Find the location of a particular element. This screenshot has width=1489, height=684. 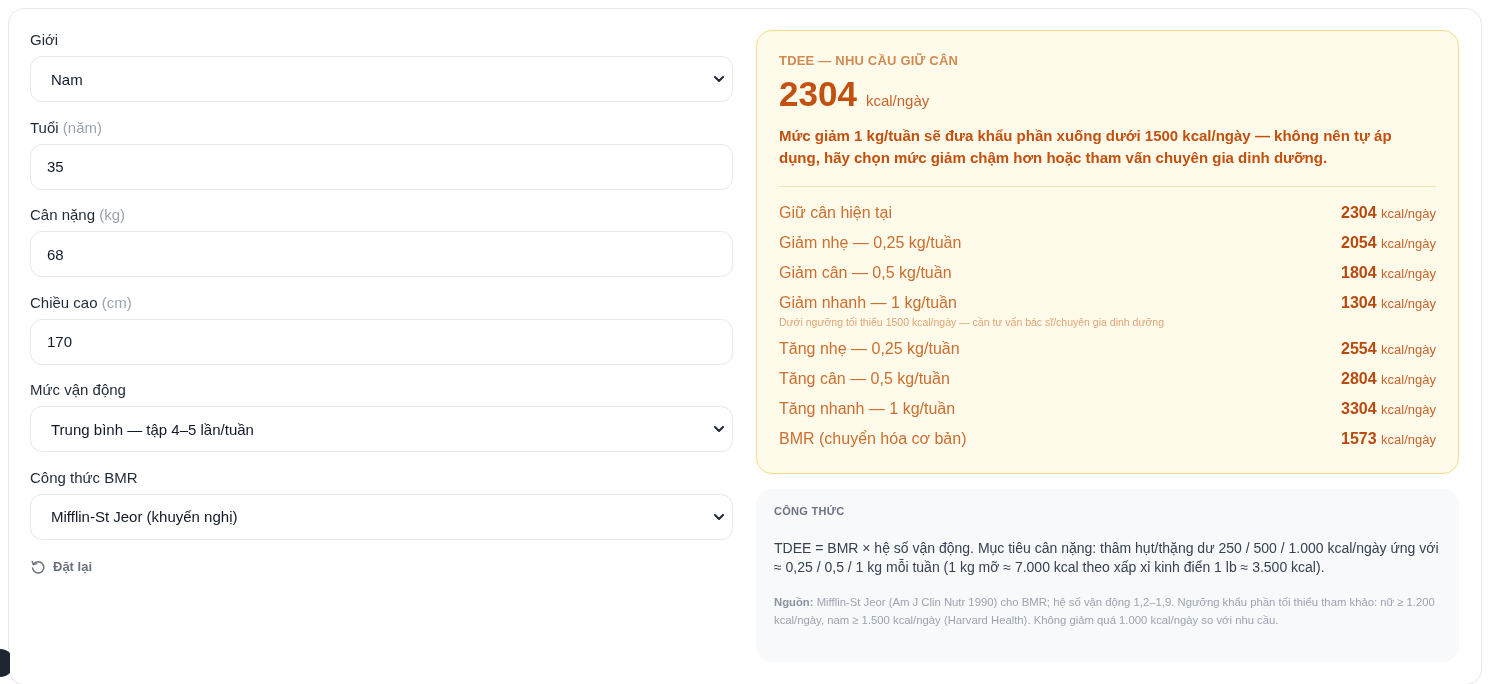

field-label: Cân nặng (kg) is located at coordinates (78, 215).